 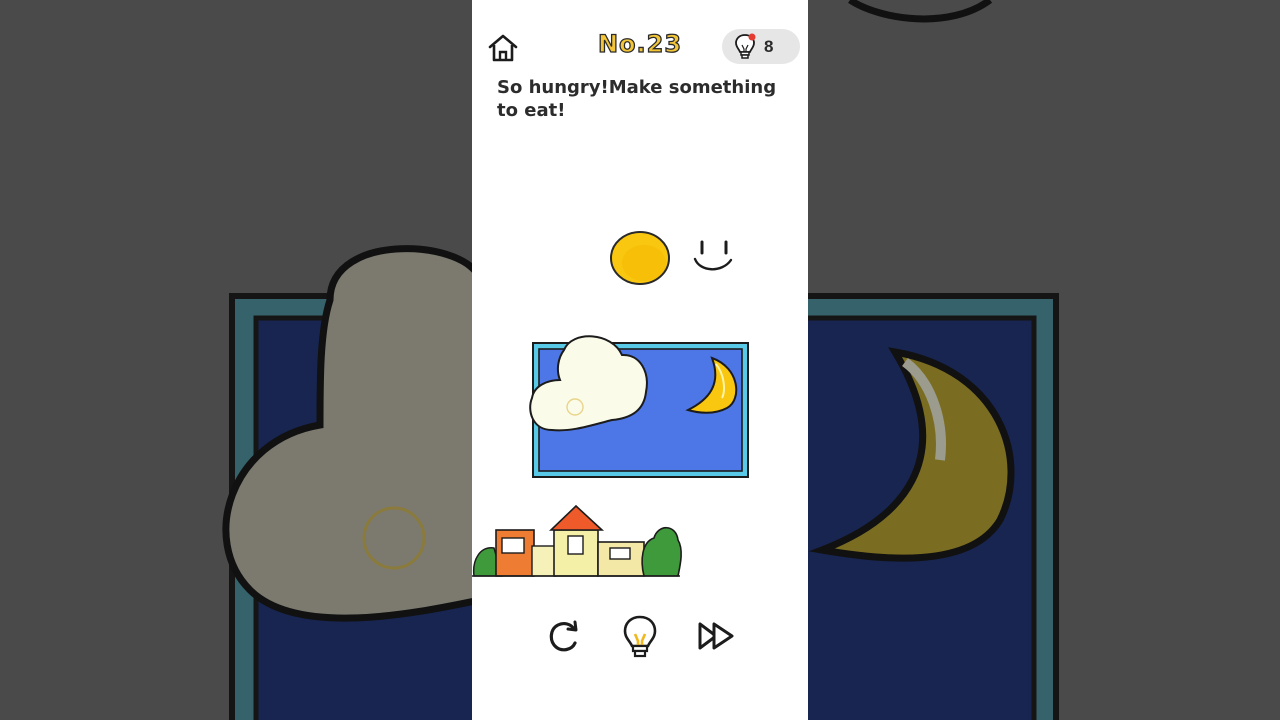 I want to click on restart-button, so click(x=564, y=636).